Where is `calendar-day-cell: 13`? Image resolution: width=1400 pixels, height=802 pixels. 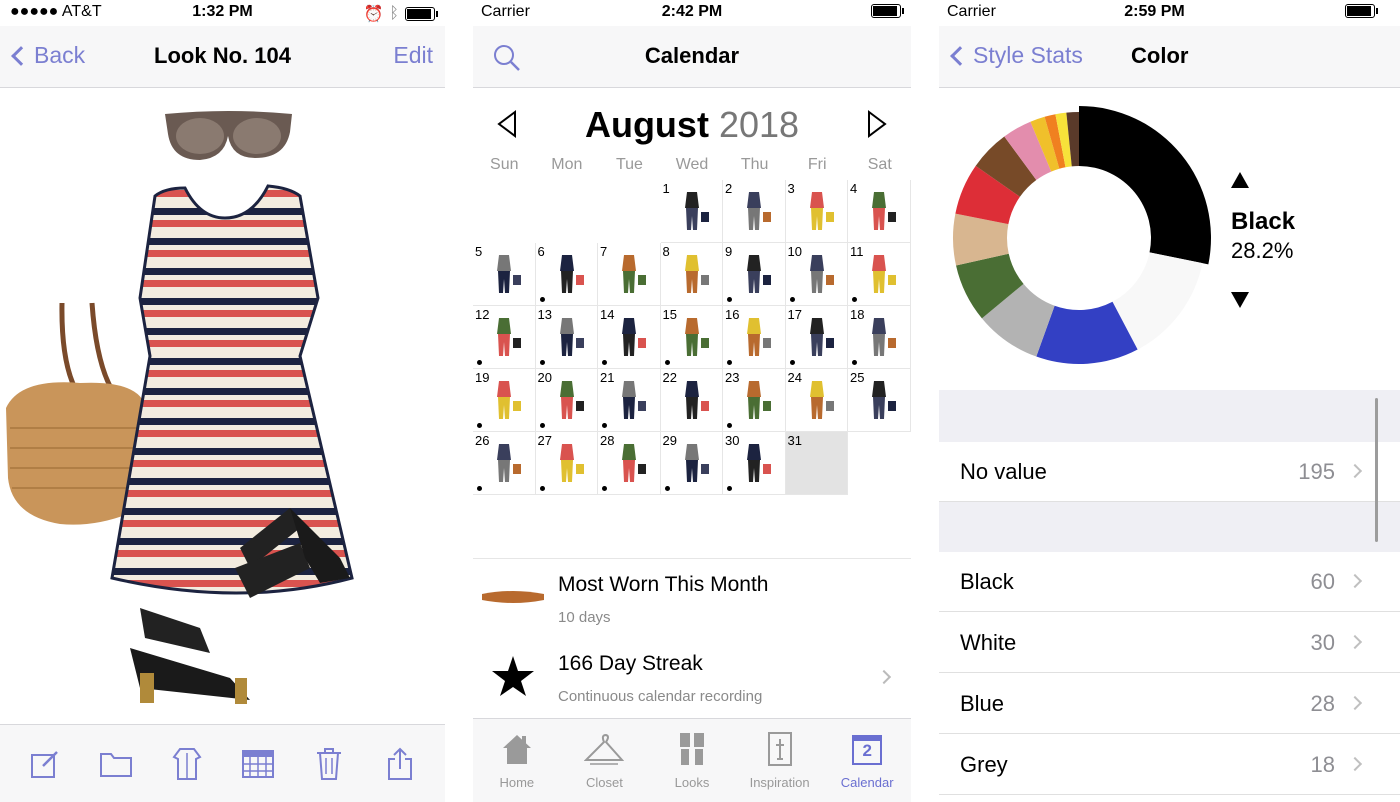 calendar-day-cell: 13 is located at coordinates (566, 337).